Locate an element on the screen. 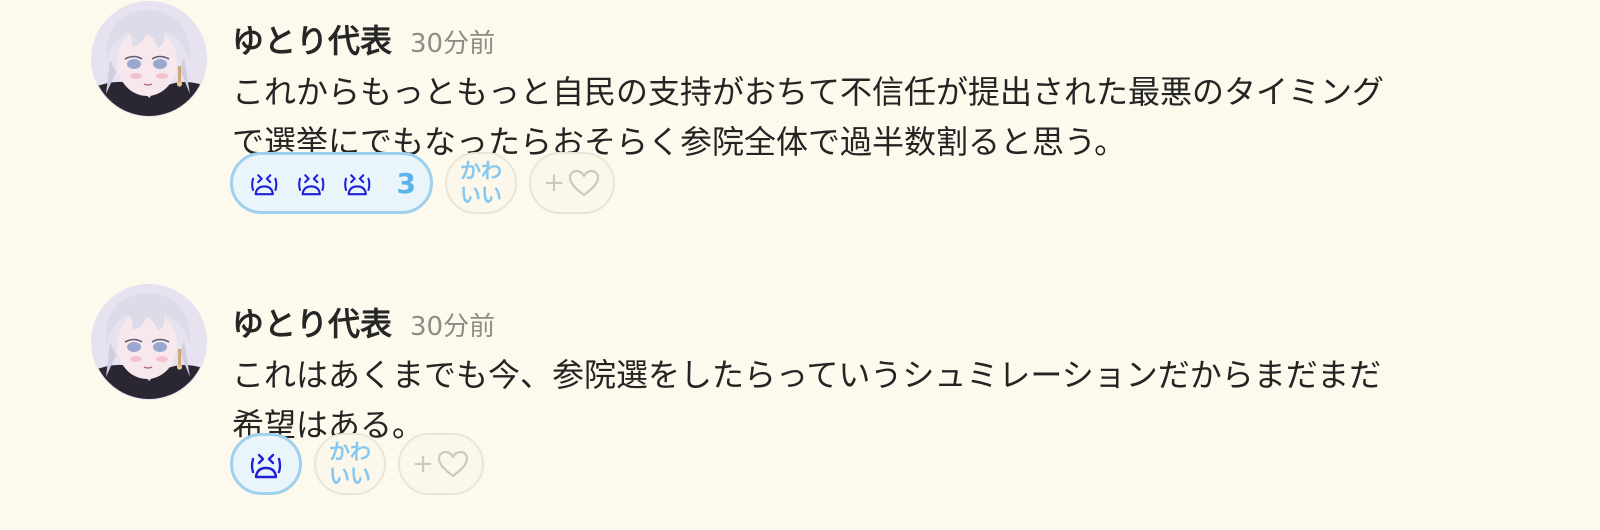 Image resolution: width=1600 pixels, height=530 pixels. reaction-bar: かわ いい + is located at coordinates (357, 464).